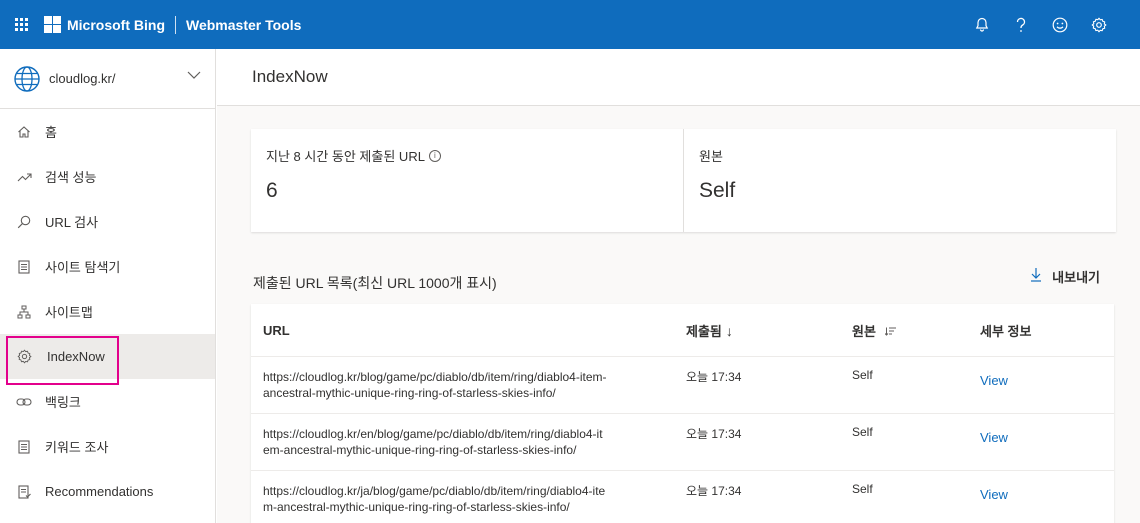  Describe the element at coordinates (981, 24) in the screenshot. I see `bell-icon` at that location.